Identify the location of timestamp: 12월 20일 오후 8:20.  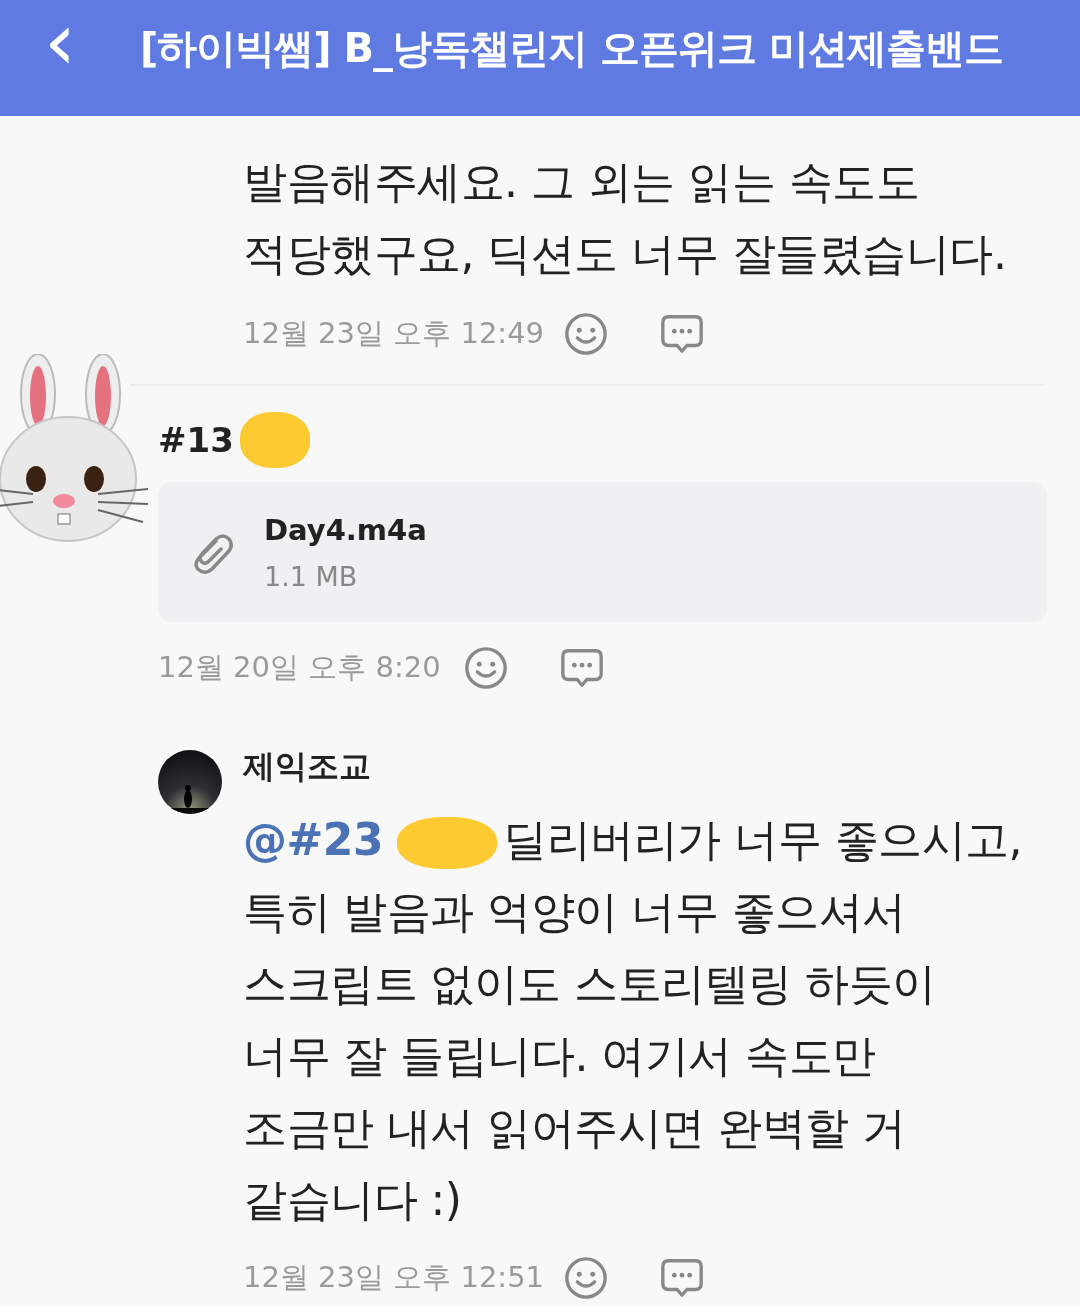
(300, 667).